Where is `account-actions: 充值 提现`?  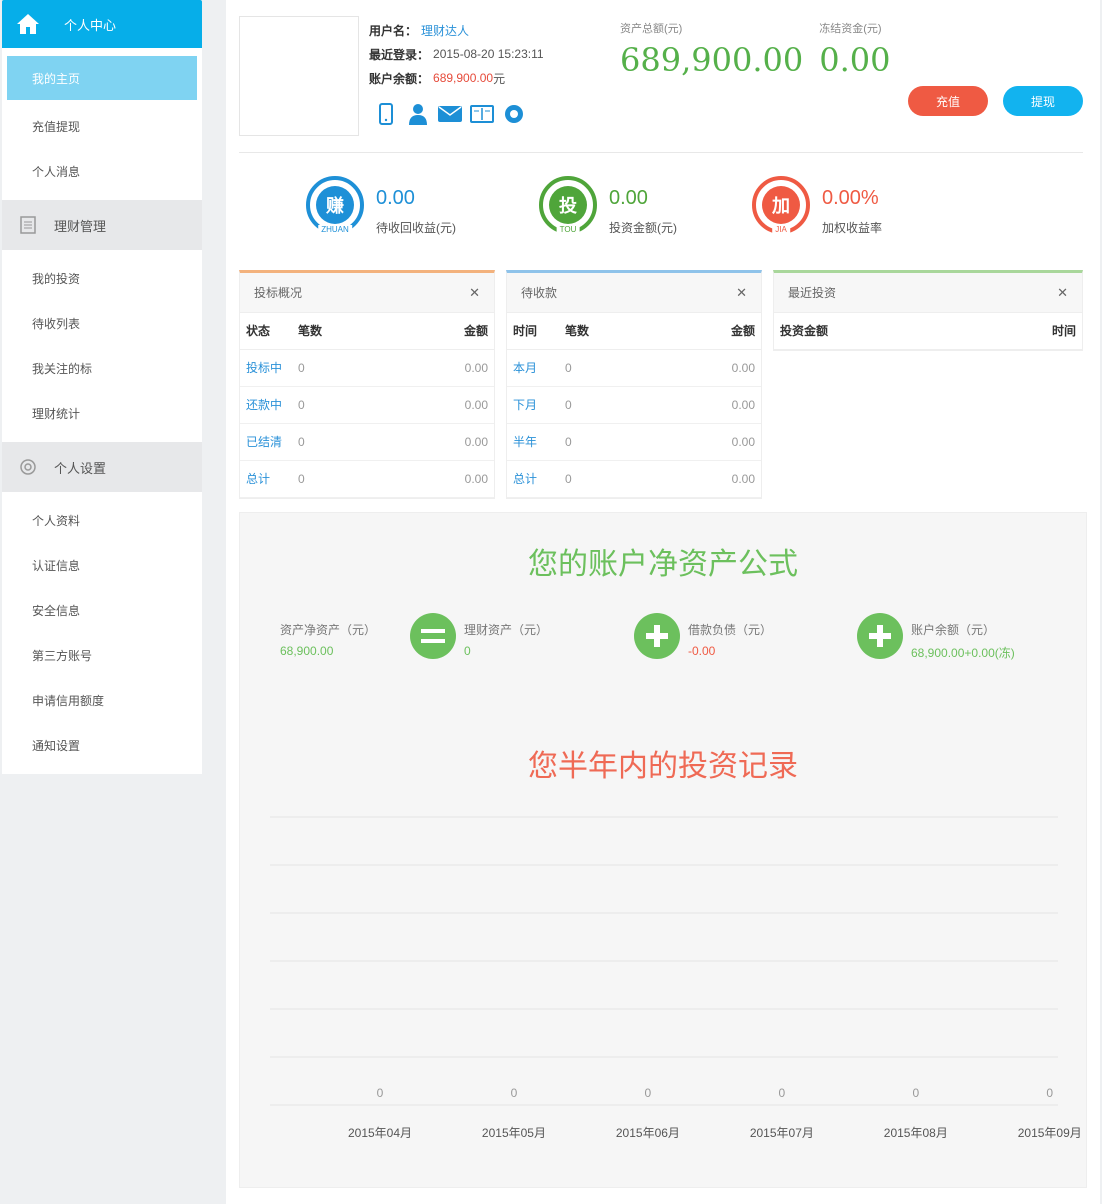 account-actions: 充值 提现 is located at coordinates (995, 101).